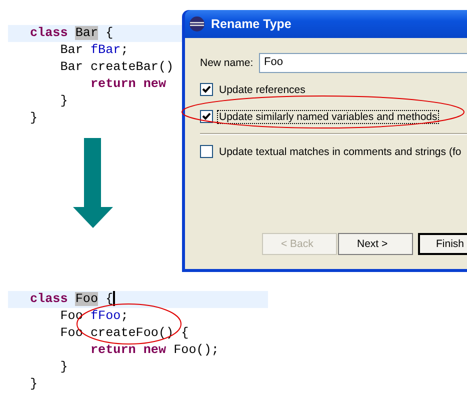 This screenshot has height=406, width=467. I want to click on code-line: Bar createBar(), so click(117, 67).